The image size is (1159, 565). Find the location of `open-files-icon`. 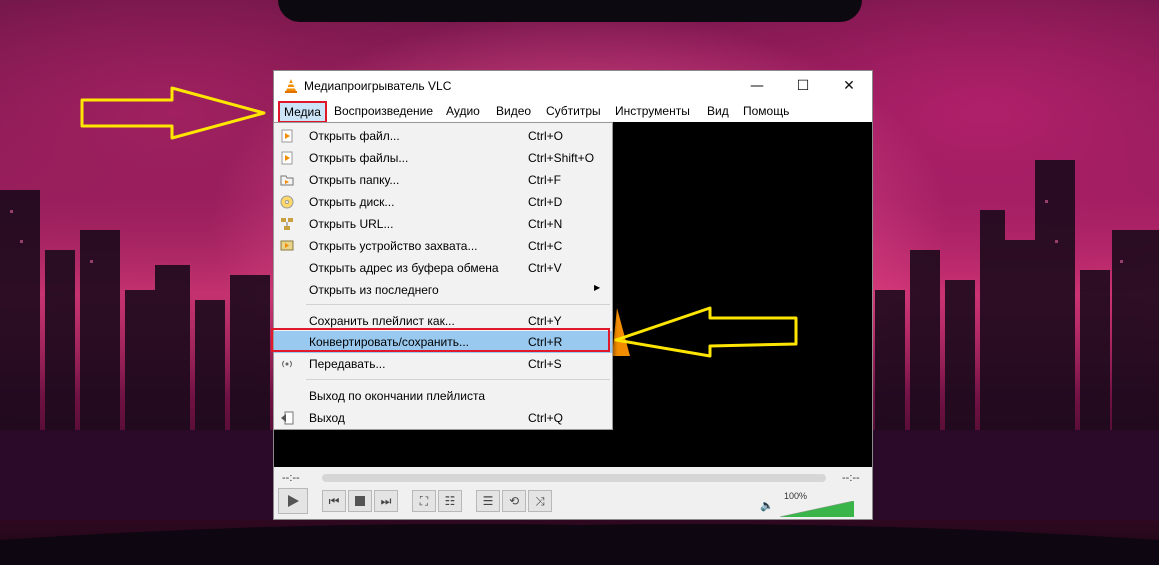

open-files-icon is located at coordinates (287, 158).